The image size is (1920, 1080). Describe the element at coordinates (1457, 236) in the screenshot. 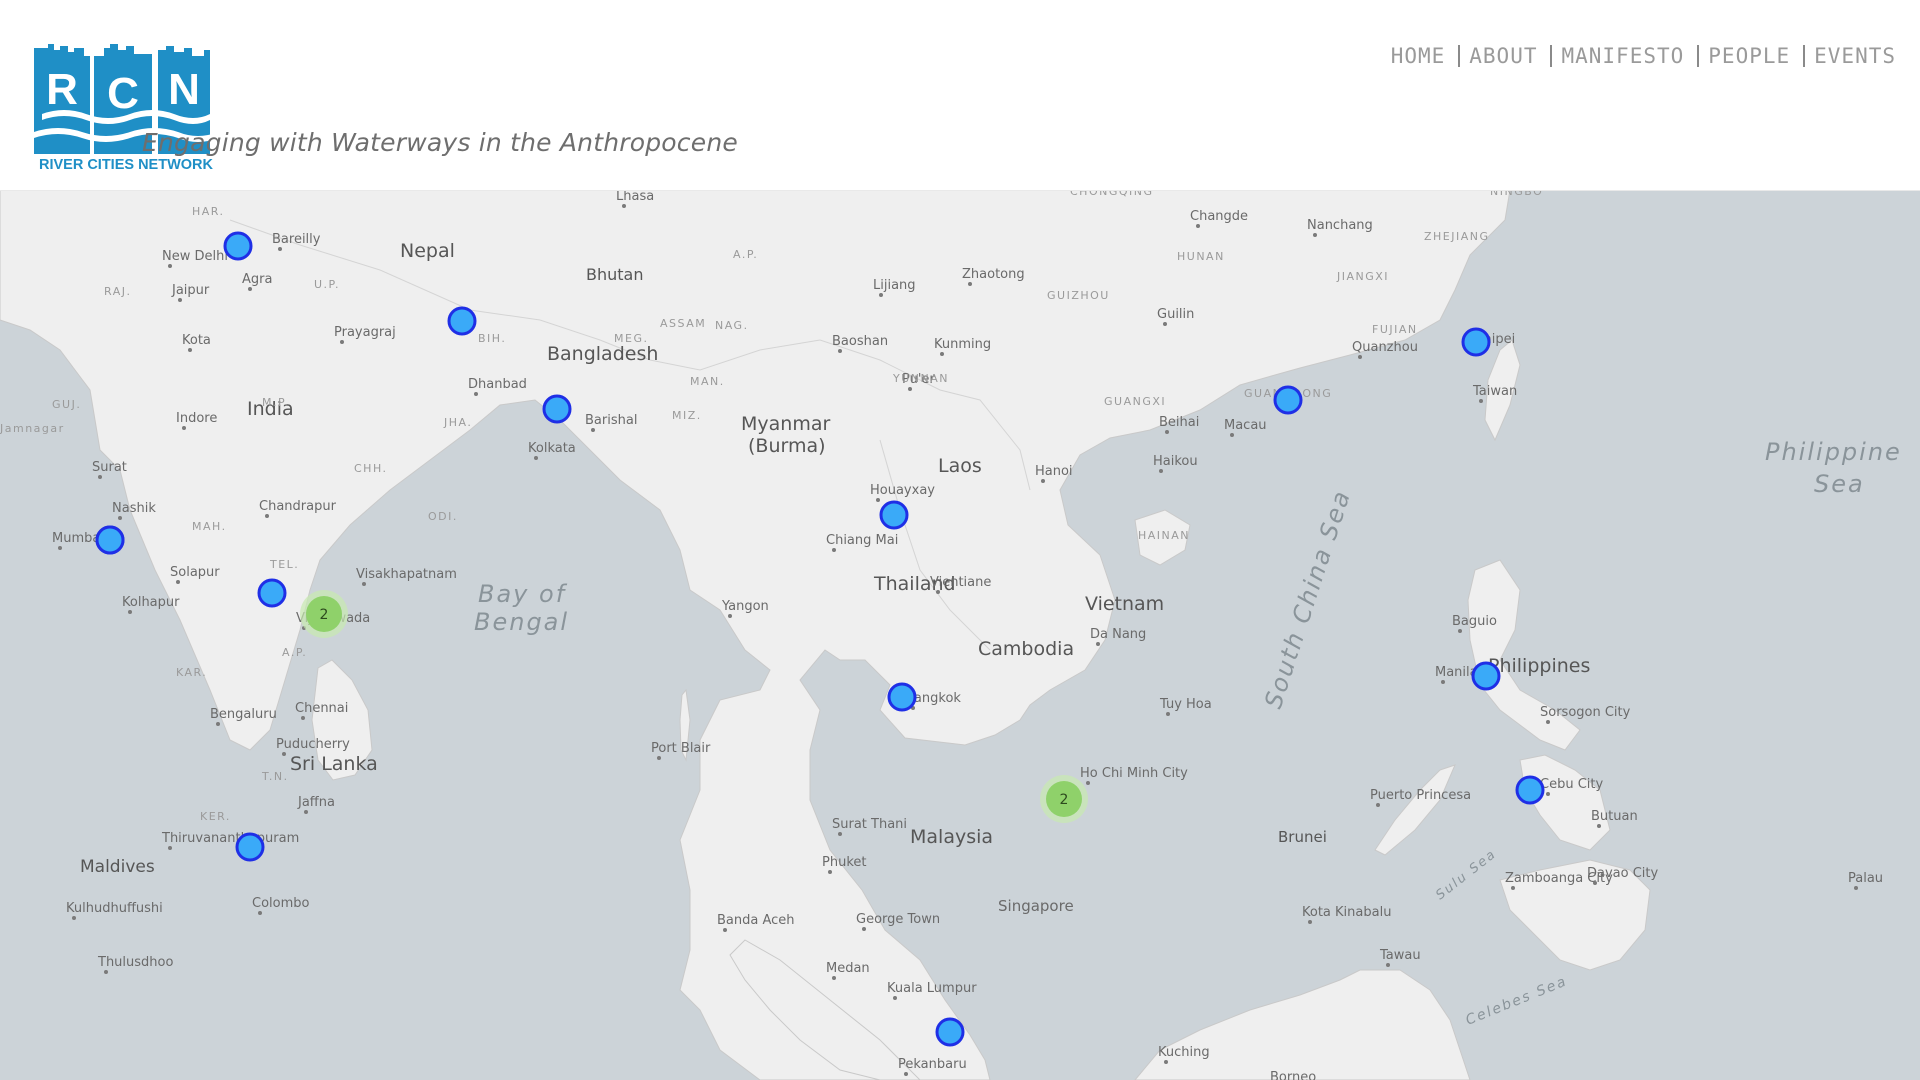

I see `region-label: ZHEJIANG` at that location.